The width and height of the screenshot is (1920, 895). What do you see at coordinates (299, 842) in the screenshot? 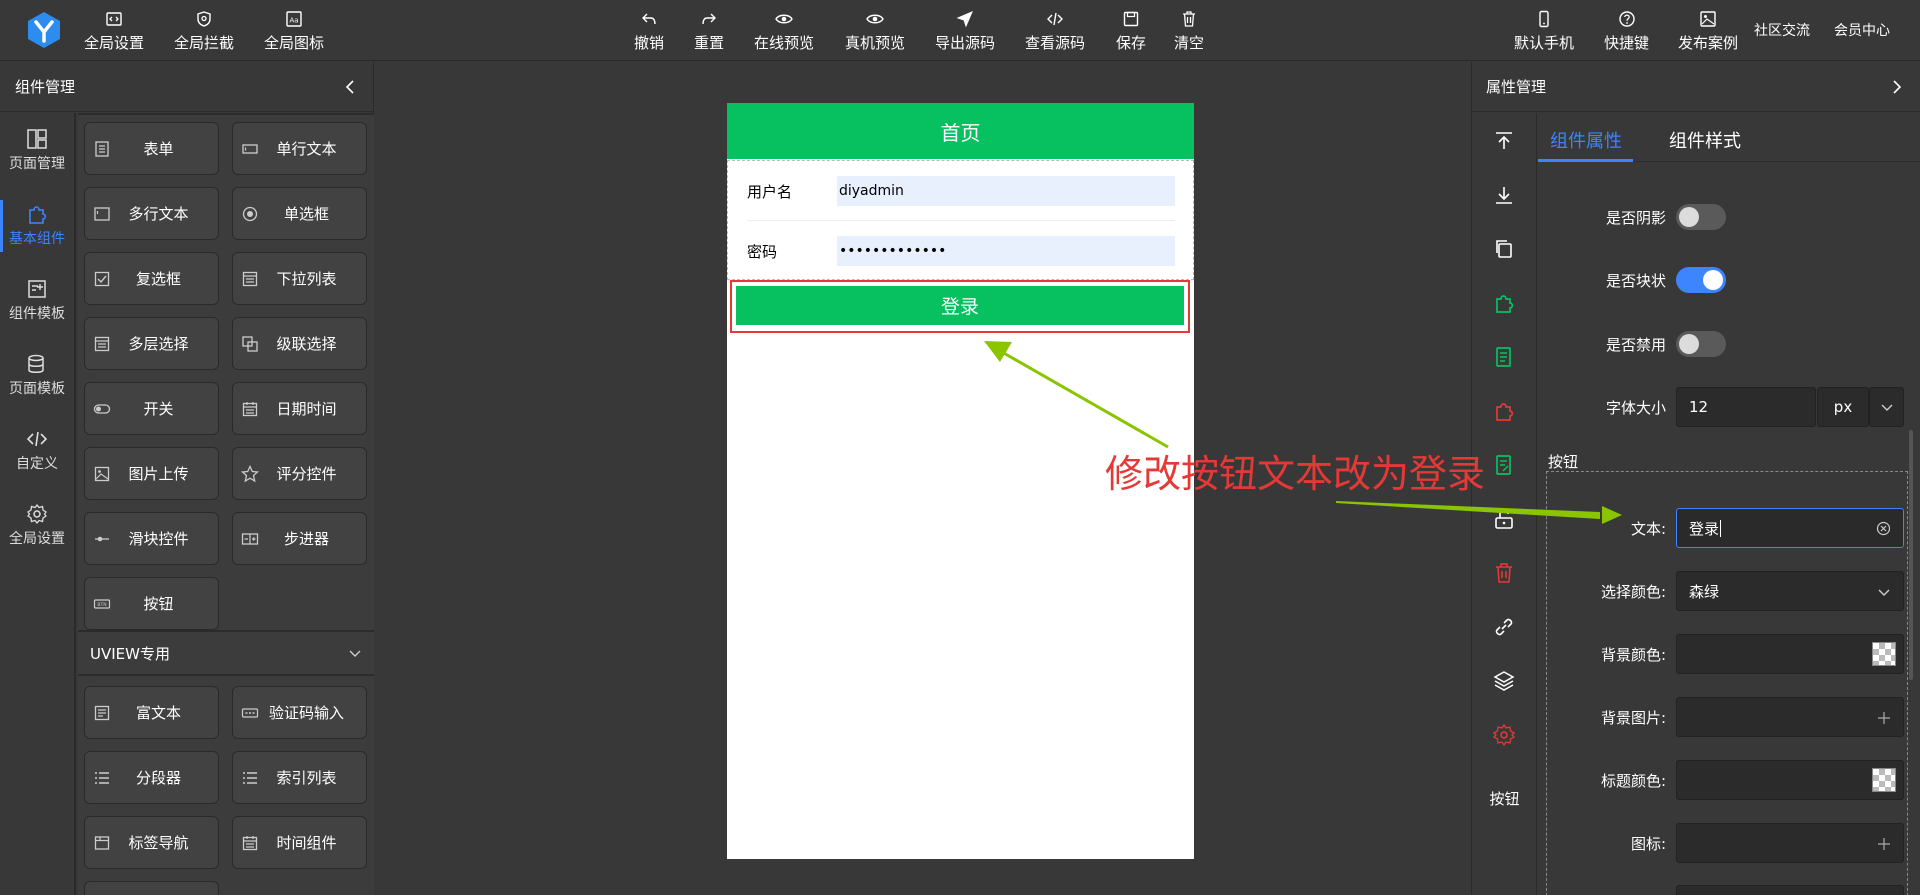
I see `comp-time: 时间组件` at bounding box center [299, 842].